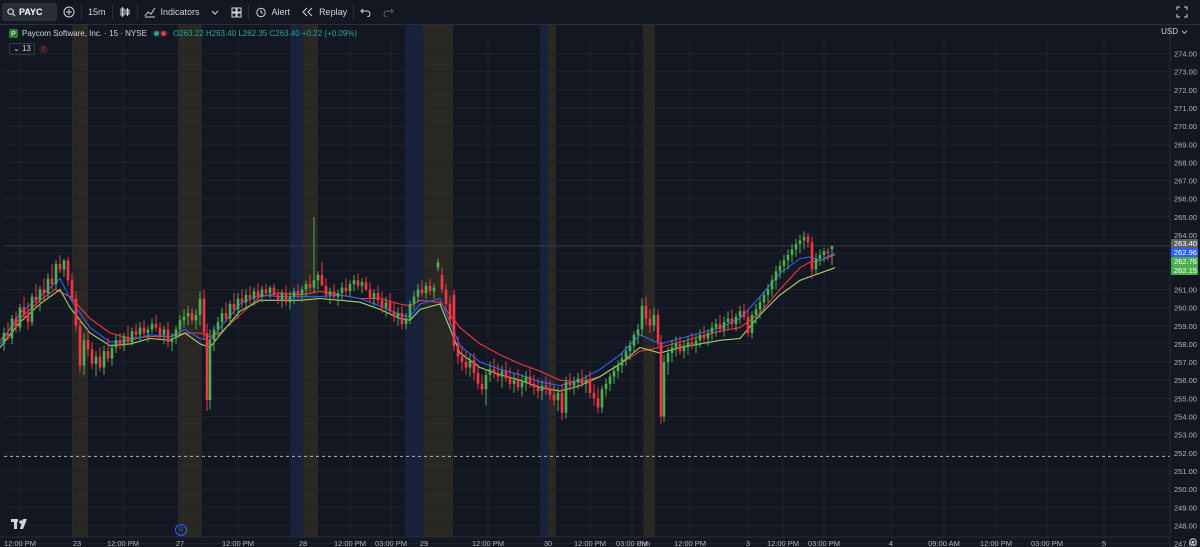 Image resolution: width=1200 pixels, height=547 pixels. Describe the element at coordinates (824, 543) in the screenshot. I see `time-tick-label: 03:00 PM` at that location.